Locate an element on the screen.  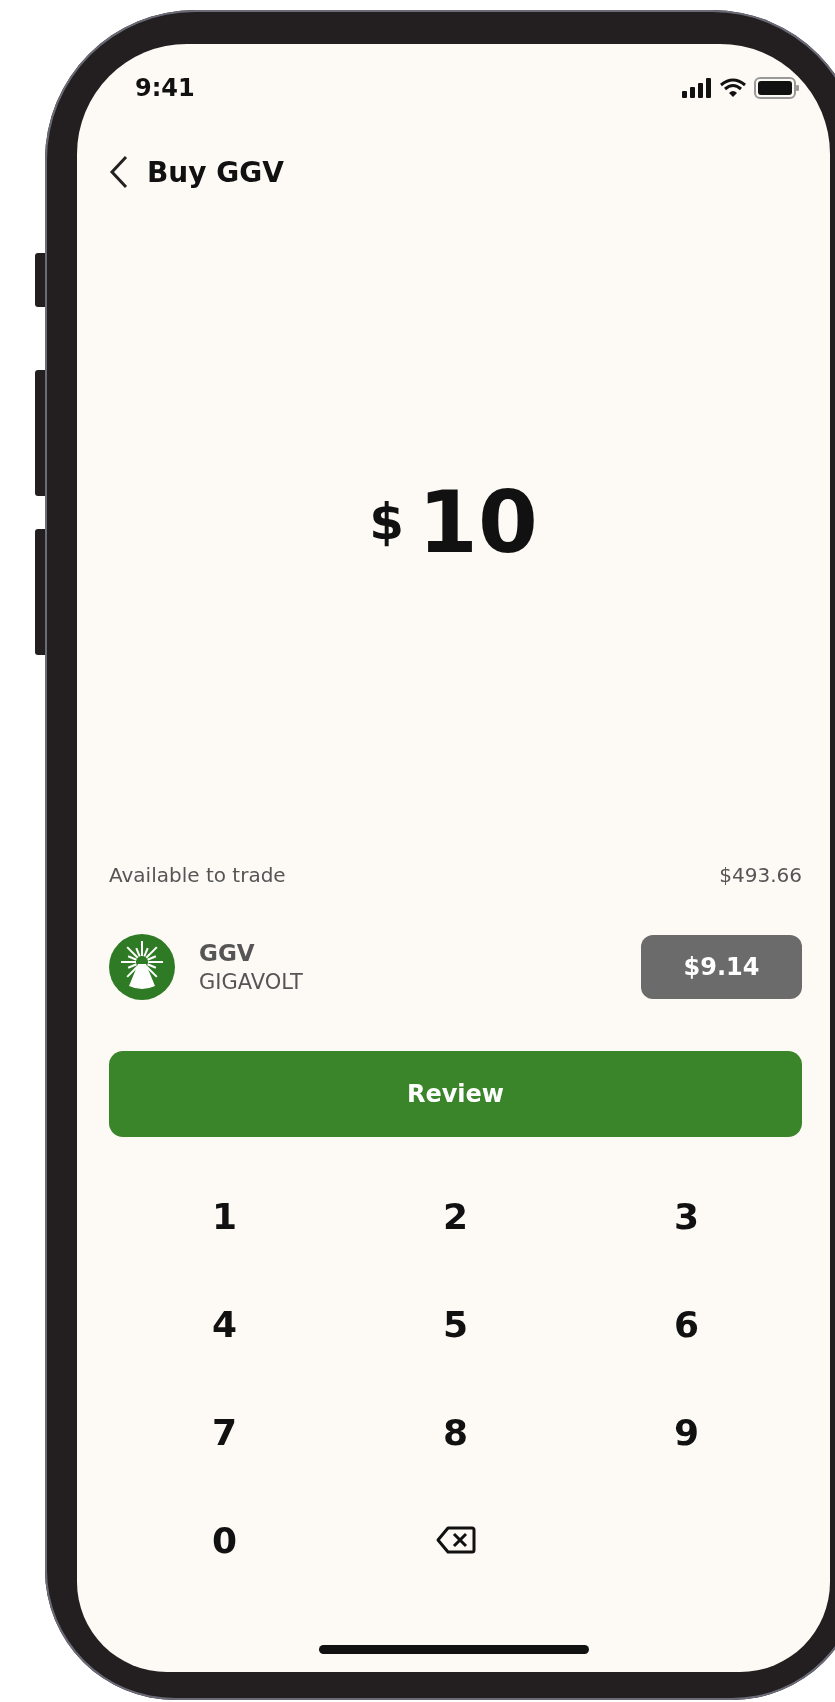
backspace-icon is located at coordinates (455, 1540).